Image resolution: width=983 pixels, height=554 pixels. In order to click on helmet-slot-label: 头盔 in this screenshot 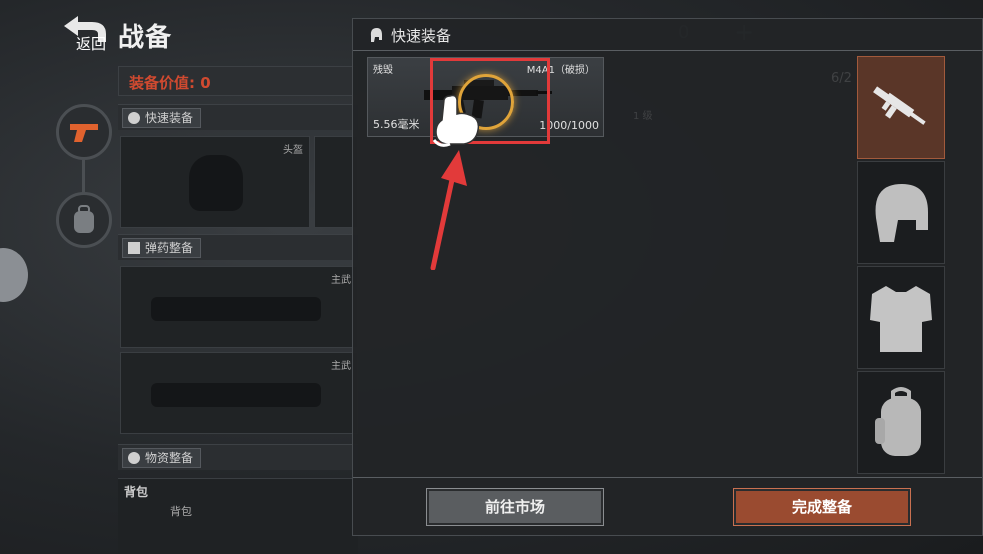, I will do `click(293, 150)`.